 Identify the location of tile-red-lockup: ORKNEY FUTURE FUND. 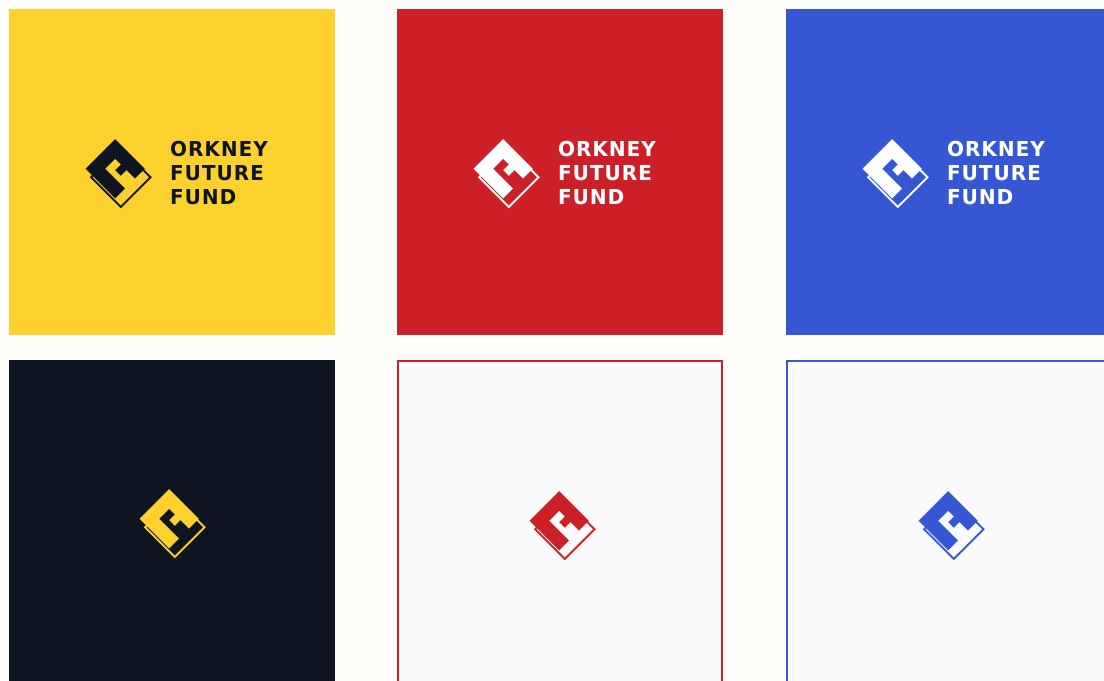
(560, 172).